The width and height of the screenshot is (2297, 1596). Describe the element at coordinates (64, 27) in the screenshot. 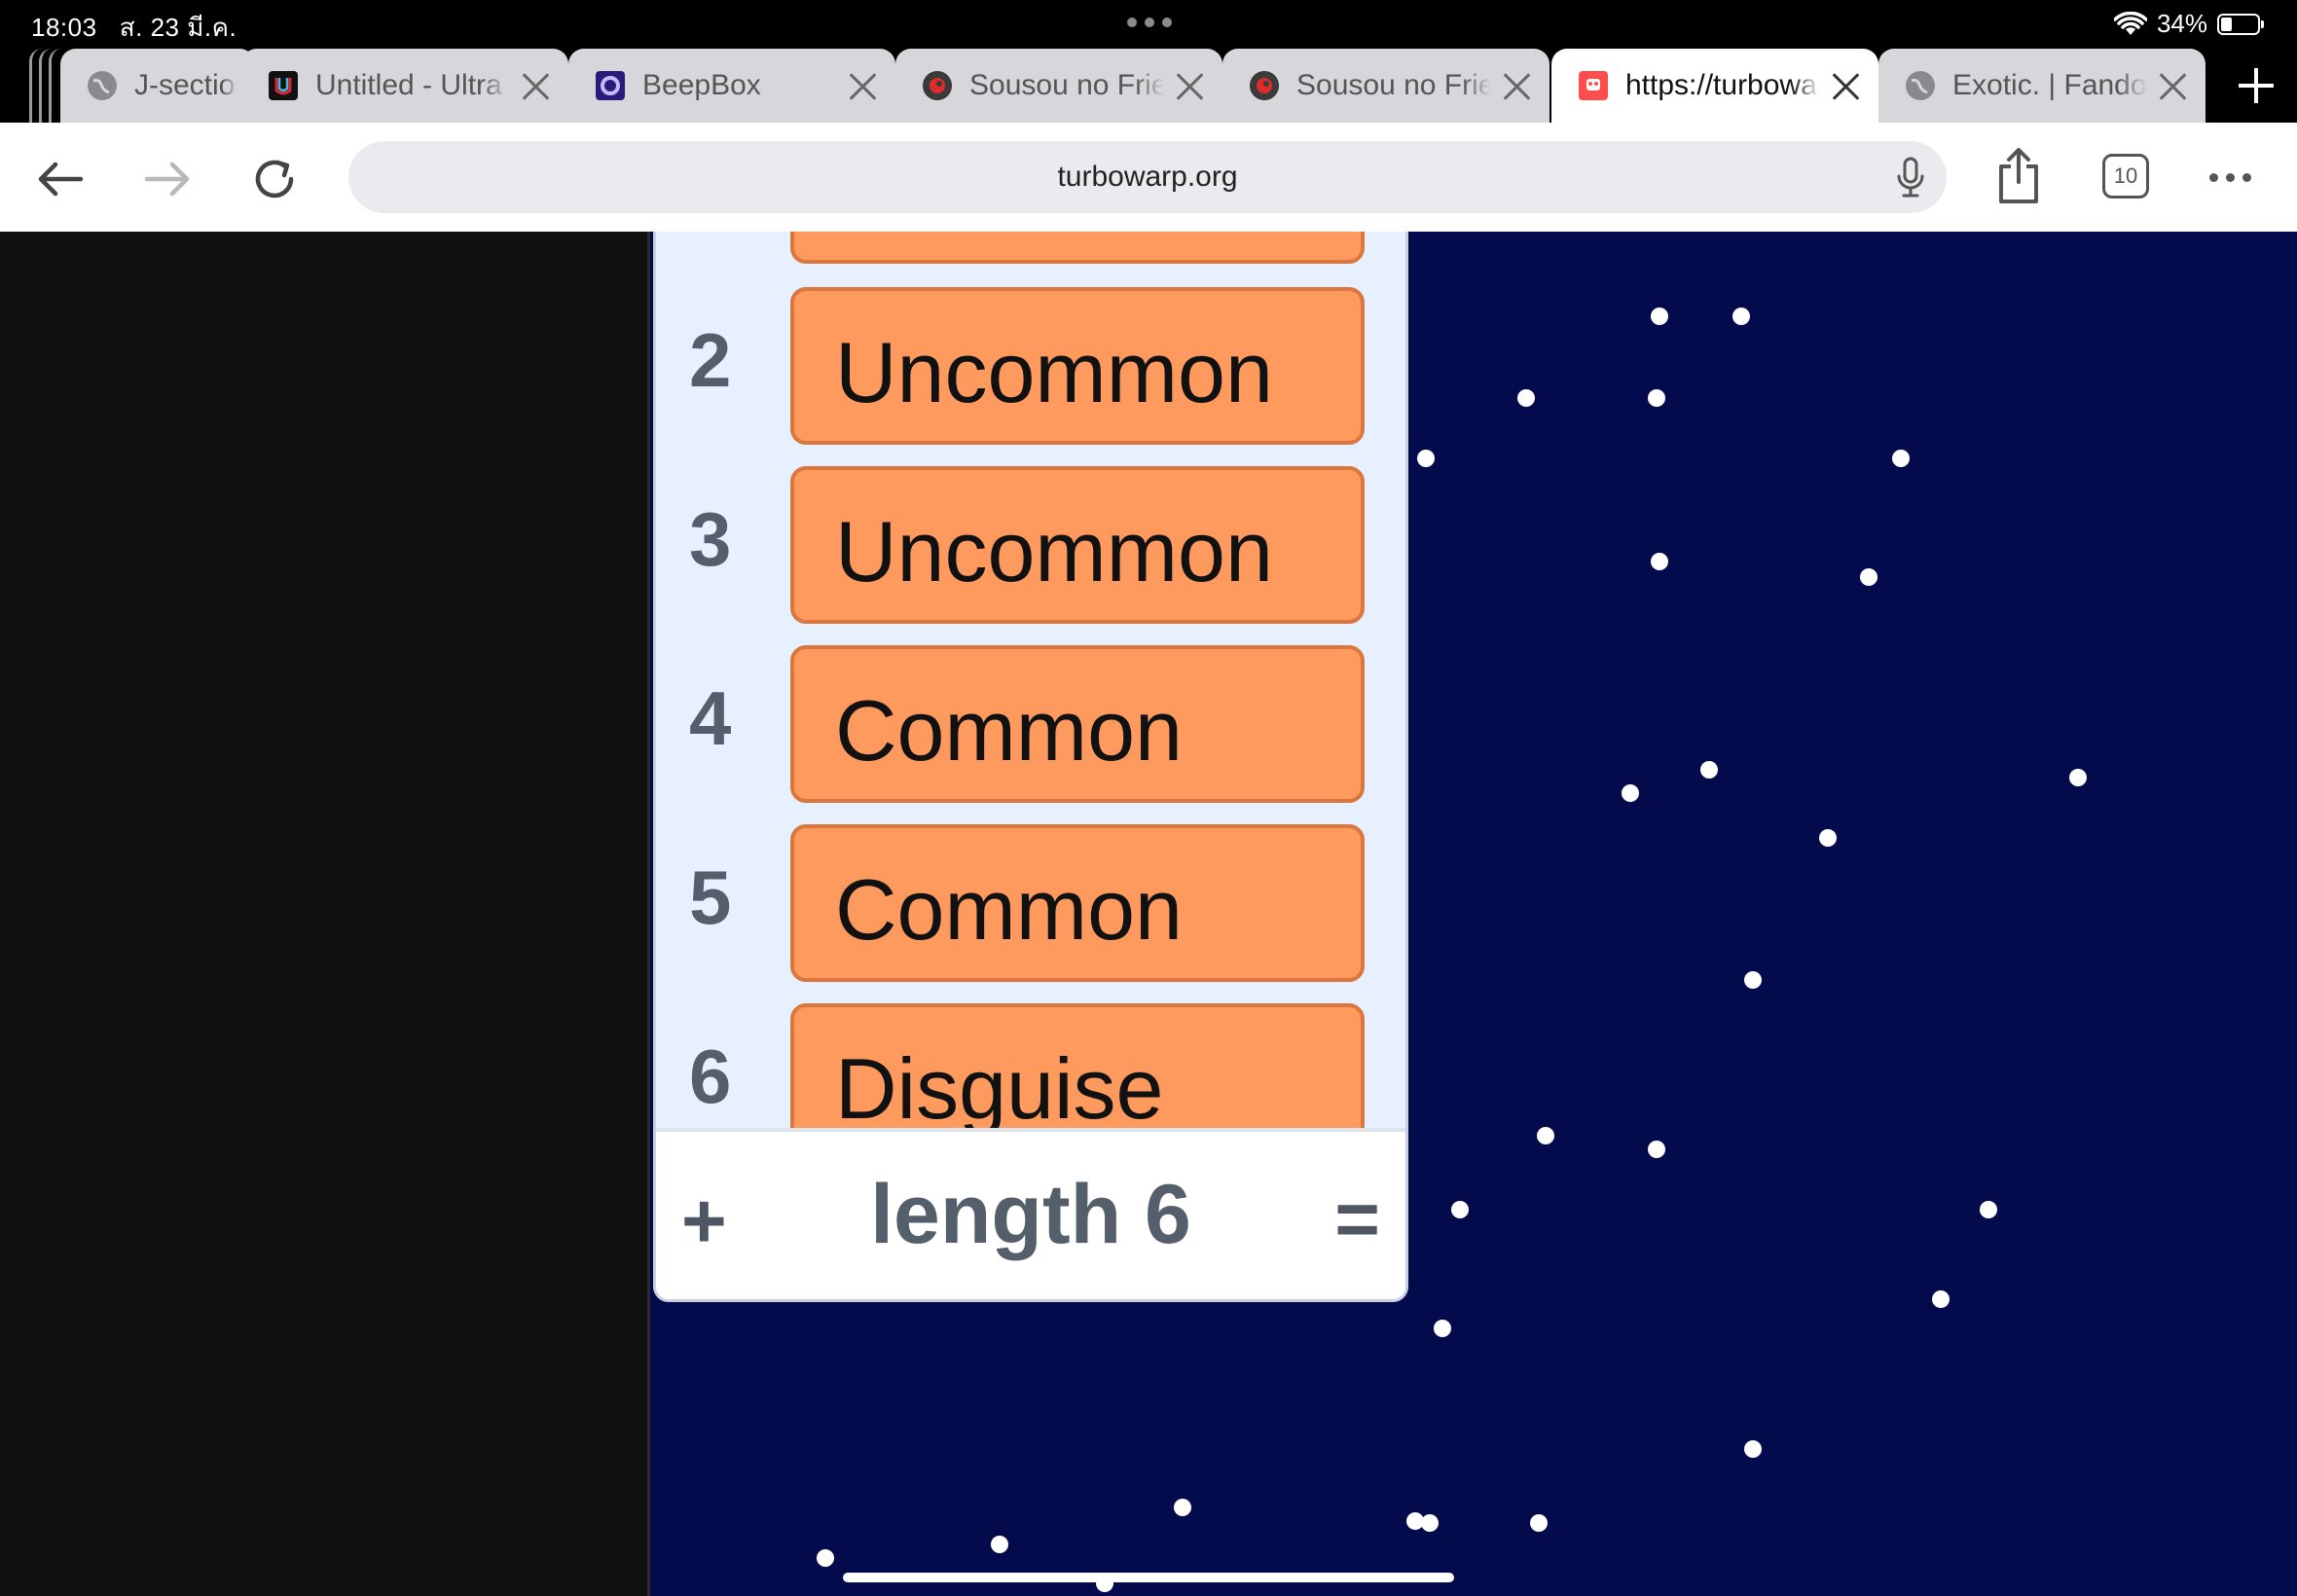

I see `time-text: 18:03` at that location.